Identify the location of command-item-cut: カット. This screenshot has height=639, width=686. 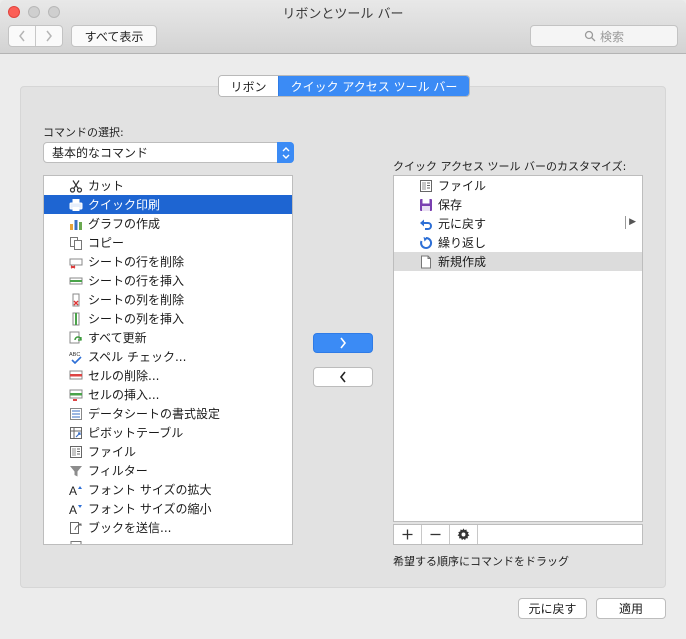
(168, 185).